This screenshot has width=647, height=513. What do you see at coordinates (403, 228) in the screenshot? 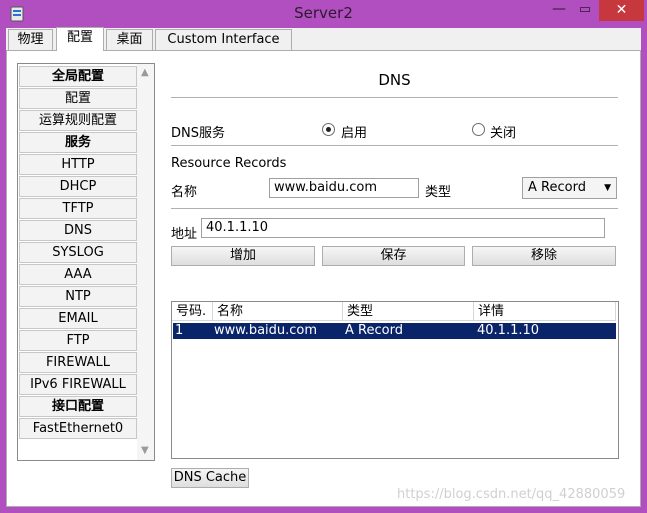
I see `address-input: 40.1.1.10` at bounding box center [403, 228].